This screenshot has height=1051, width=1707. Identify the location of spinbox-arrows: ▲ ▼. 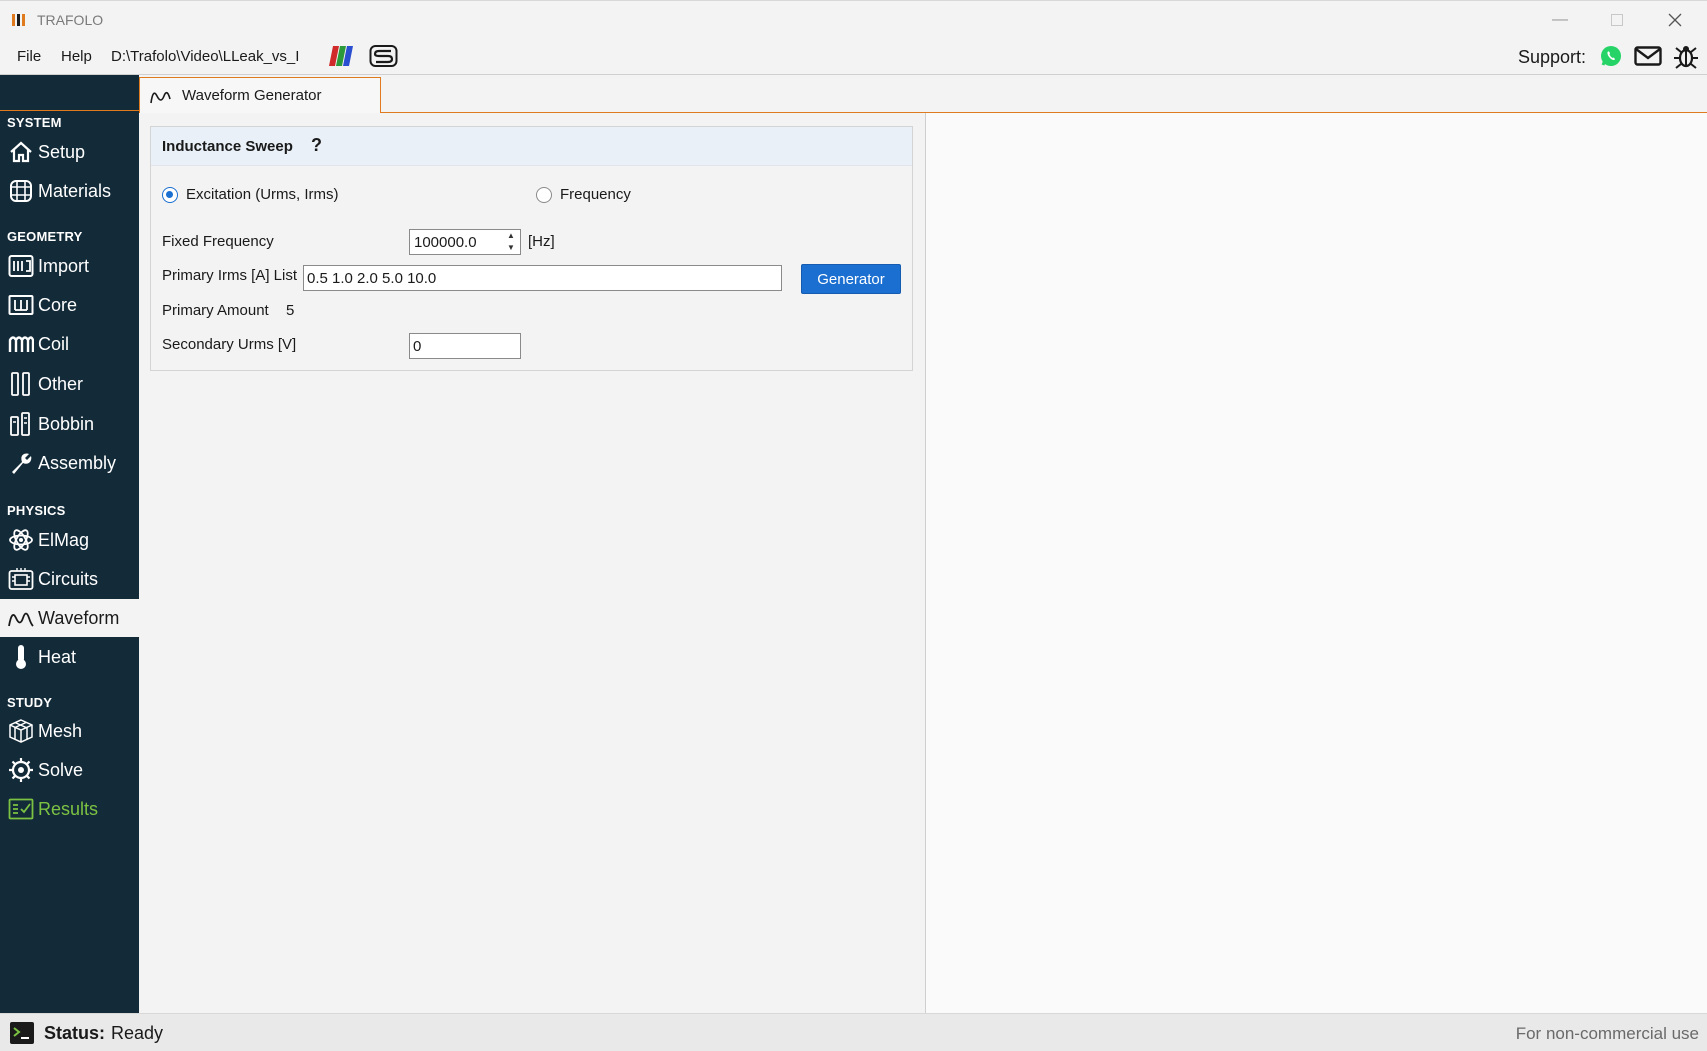
(511, 242).